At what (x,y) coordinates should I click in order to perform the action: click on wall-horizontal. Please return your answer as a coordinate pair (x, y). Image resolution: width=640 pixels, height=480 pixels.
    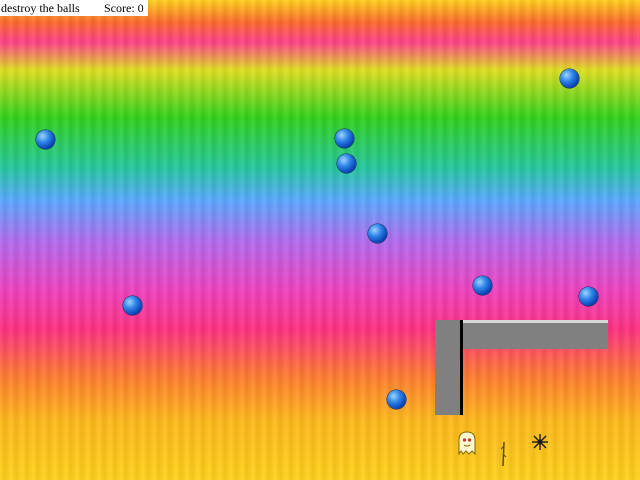
    Looking at the image, I should click on (535, 334).